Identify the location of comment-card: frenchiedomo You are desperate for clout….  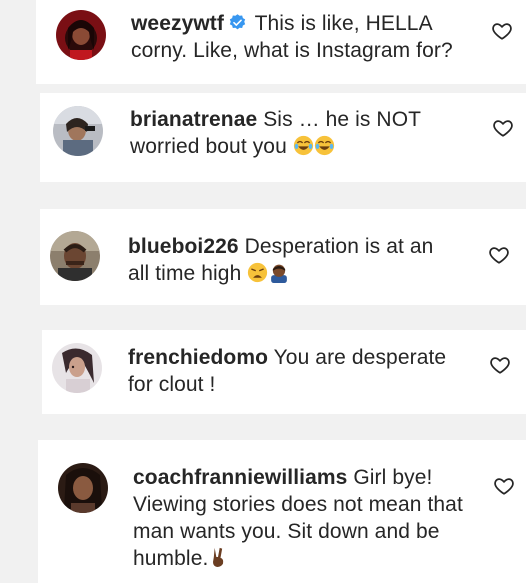
(284, 372).